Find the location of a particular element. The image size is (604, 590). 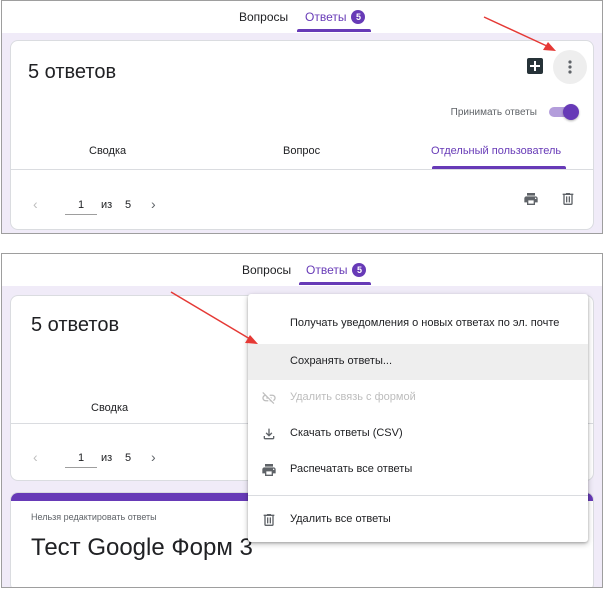

link-off-icon is located at coordinates (269, 398).